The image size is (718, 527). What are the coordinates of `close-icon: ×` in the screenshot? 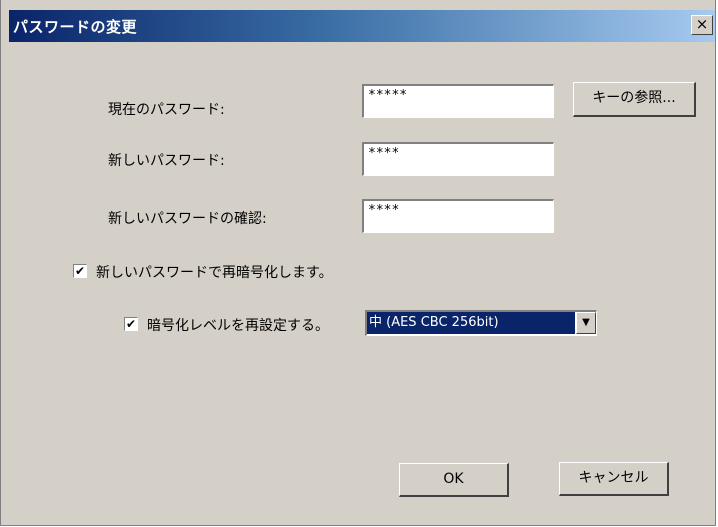 It's located at (702, 24).